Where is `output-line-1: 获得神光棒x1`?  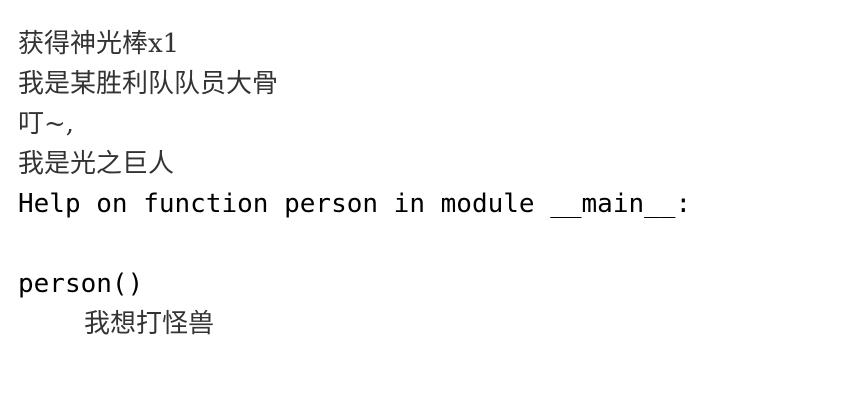 output-line-1: 获得神光棒x1 is located at coordinates (99, 44).